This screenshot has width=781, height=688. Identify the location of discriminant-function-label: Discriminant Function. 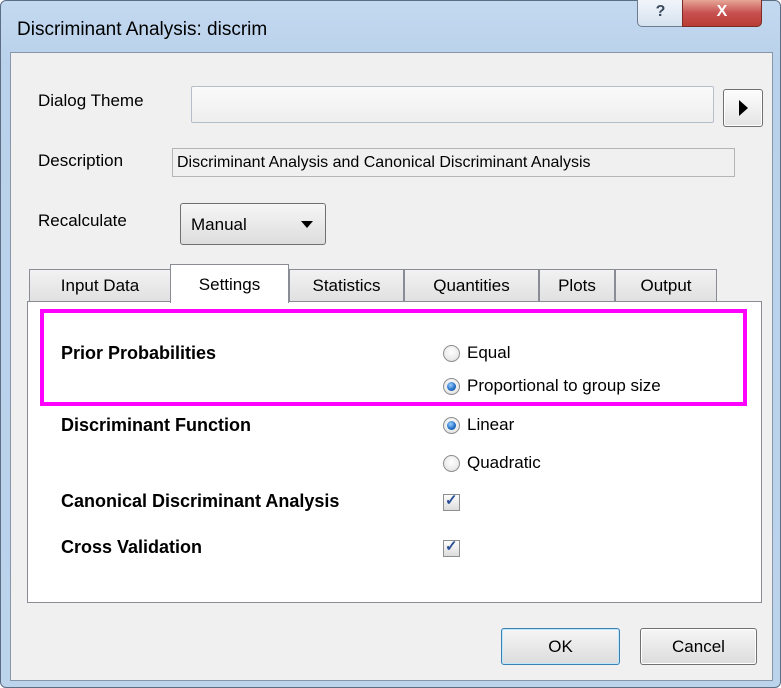
(156, 425).